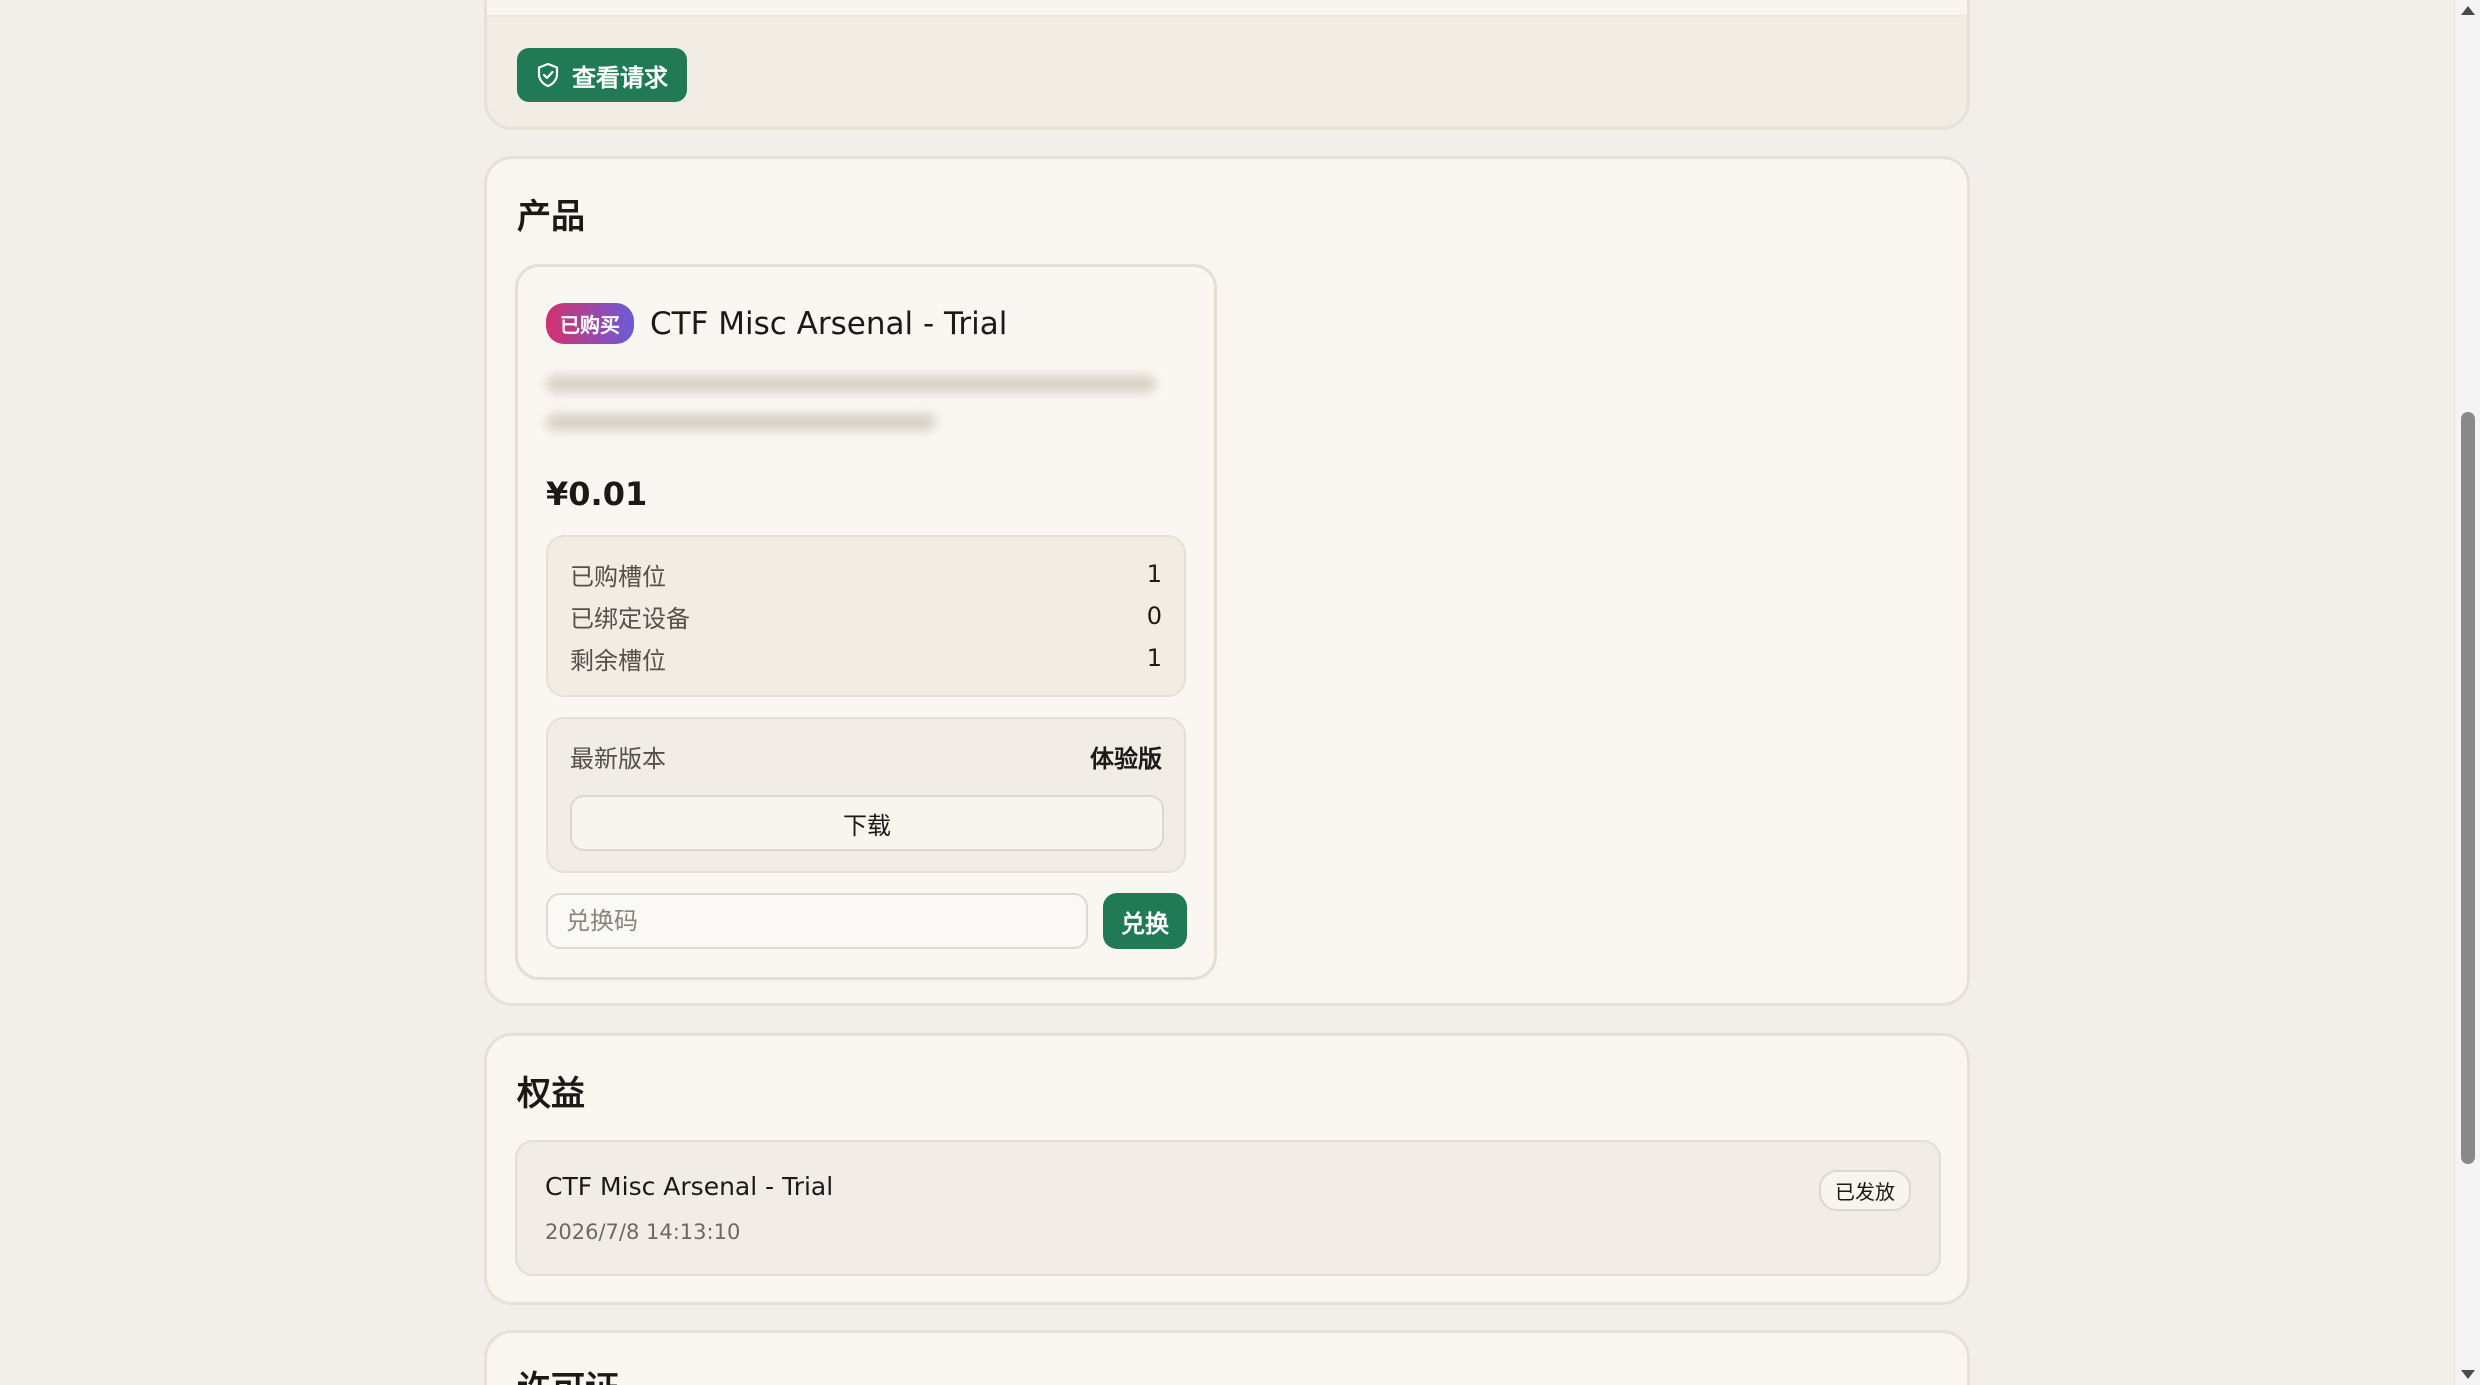 This screenshot has width=2480, height=1385. I want to click on latest-version-label: 最新版本, so click(618, 759).